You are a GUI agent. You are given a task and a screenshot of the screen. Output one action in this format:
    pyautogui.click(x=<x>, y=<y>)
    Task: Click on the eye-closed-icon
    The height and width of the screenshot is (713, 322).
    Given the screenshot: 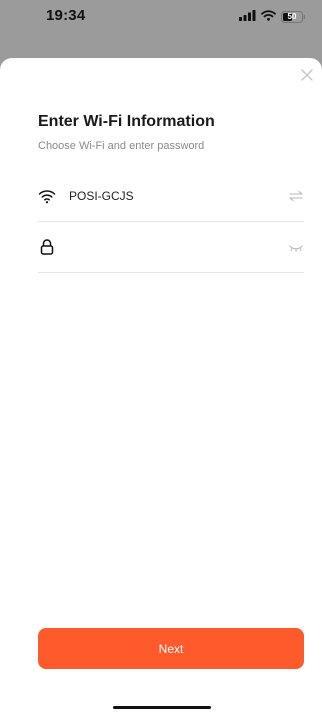 What is the action you would take?
    pyautogui.click(x=296, y=247)
    